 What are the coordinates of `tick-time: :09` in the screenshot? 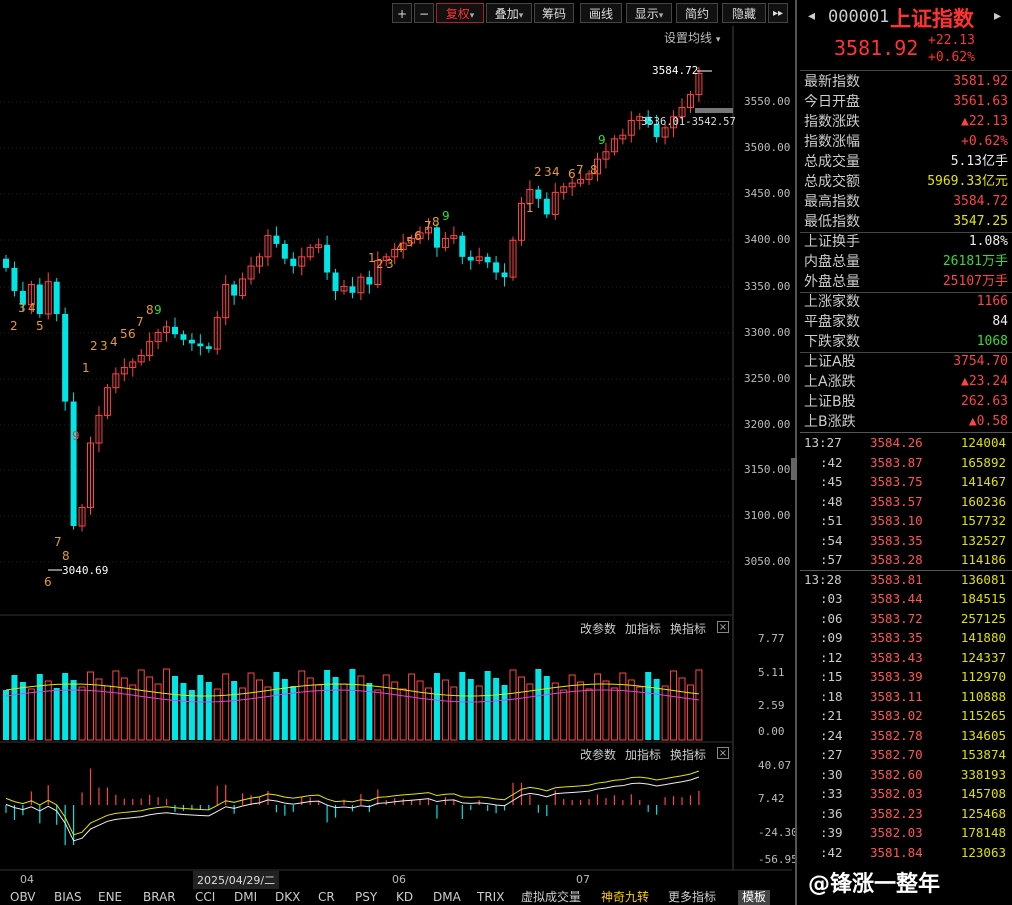 It's located at (831, 637).